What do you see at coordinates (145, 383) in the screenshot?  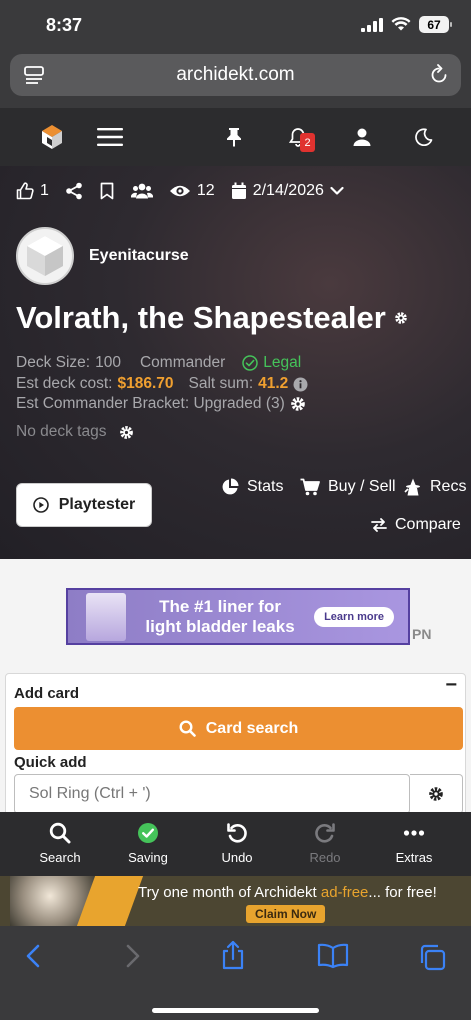 I see `deck-cost-value: $186.70` at bounding box center [145, 383].